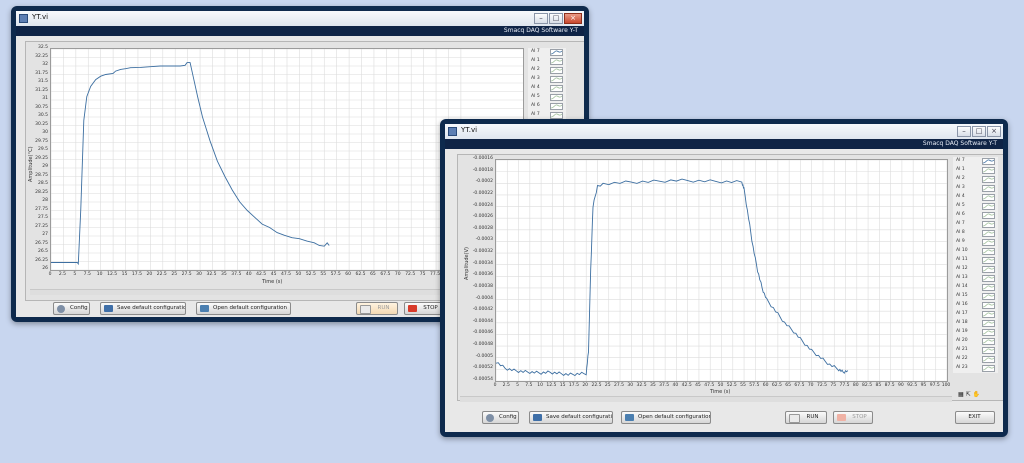  Describe the element at coordinates (975, 359) in the screenshot. I see `legend-item: AI 22` at that location.